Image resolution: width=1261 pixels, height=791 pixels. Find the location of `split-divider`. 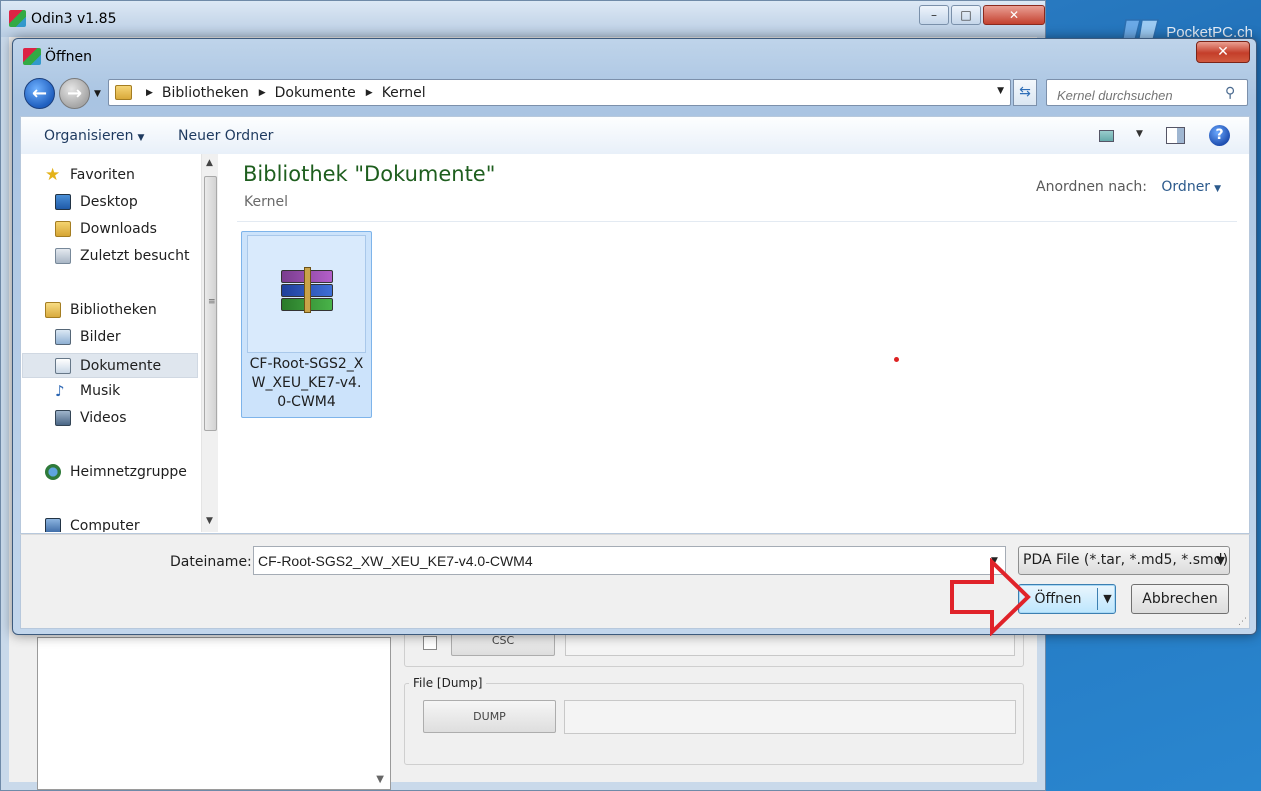

split-divider is located at coordinates (1097, 599).